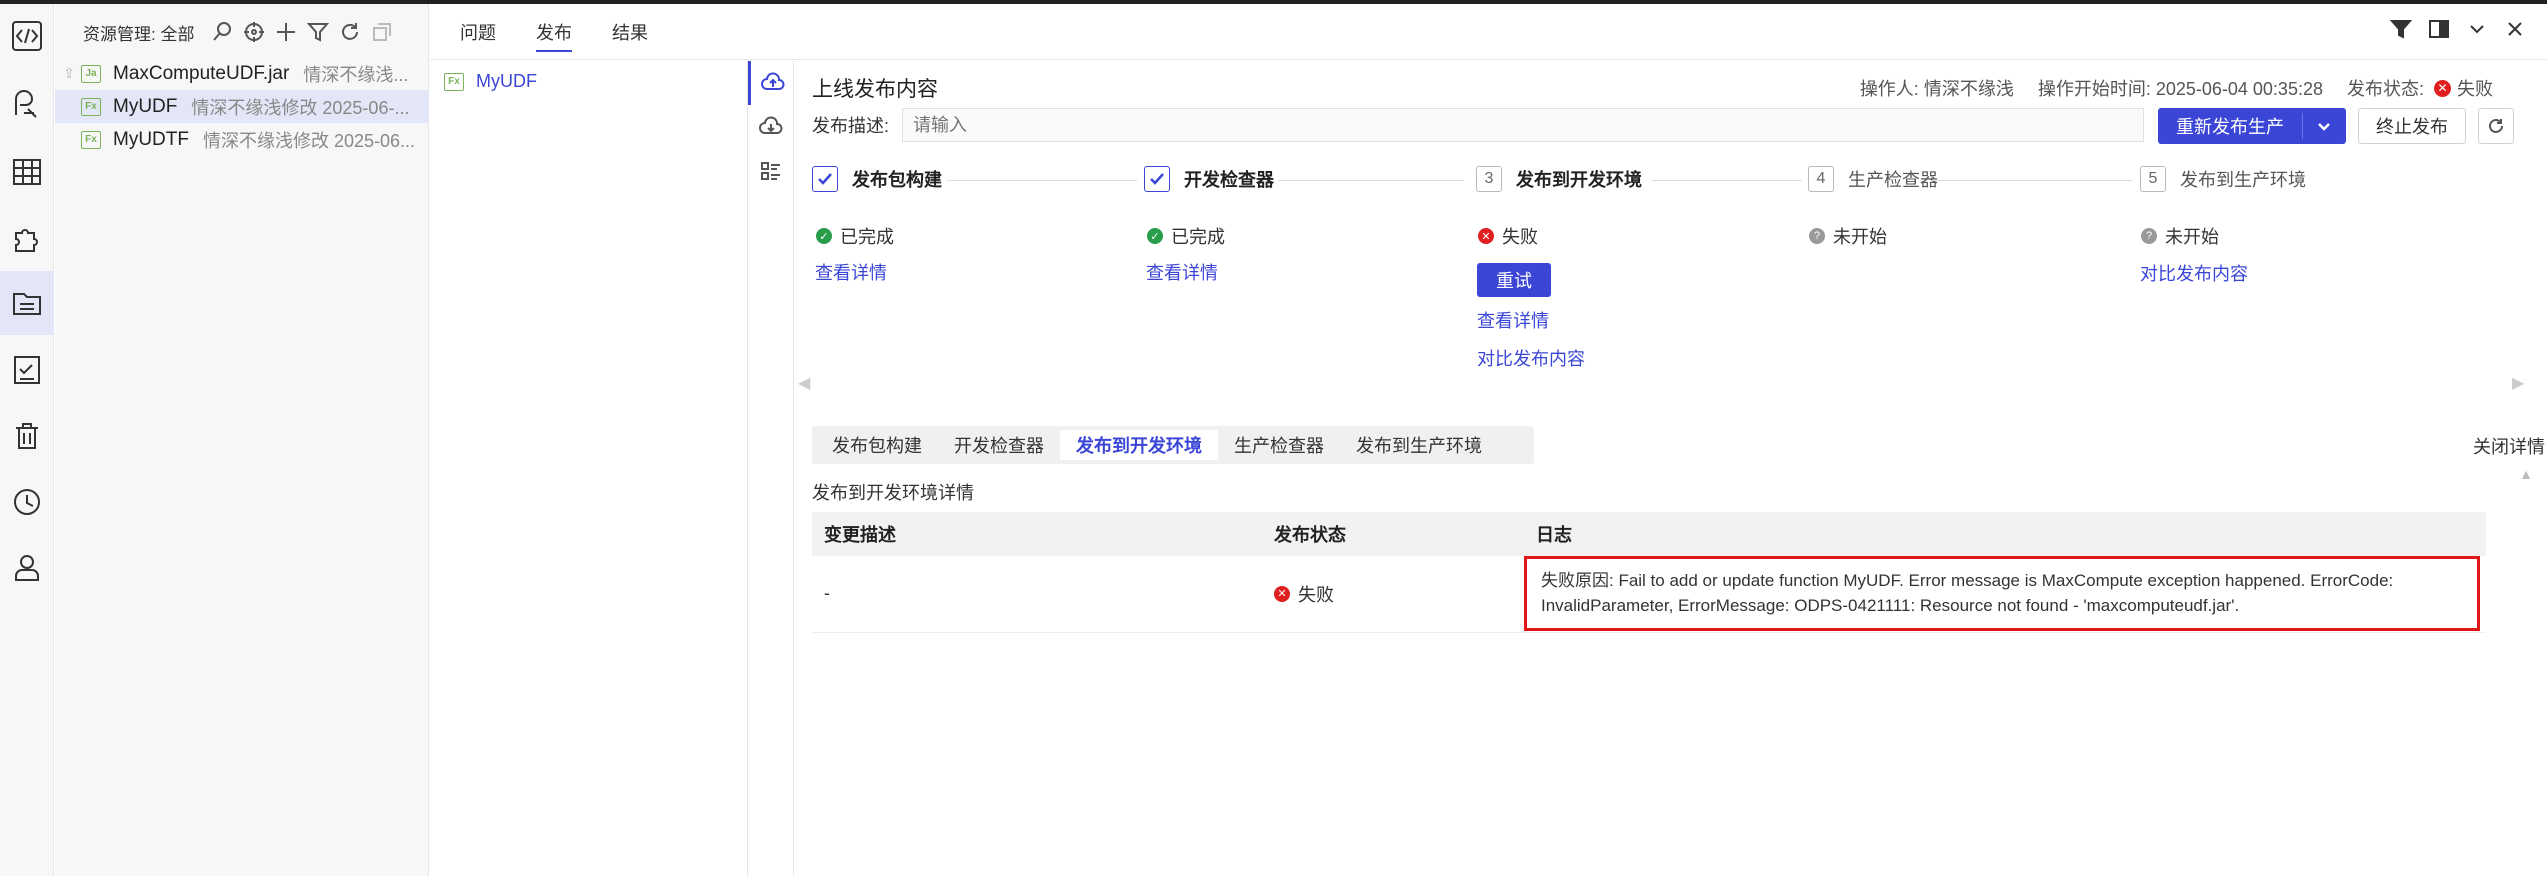  What do you see at coordinates (897, 180) in the screenshot?
I see `step-label: 发布包构建` at bounding box center [897, 180].